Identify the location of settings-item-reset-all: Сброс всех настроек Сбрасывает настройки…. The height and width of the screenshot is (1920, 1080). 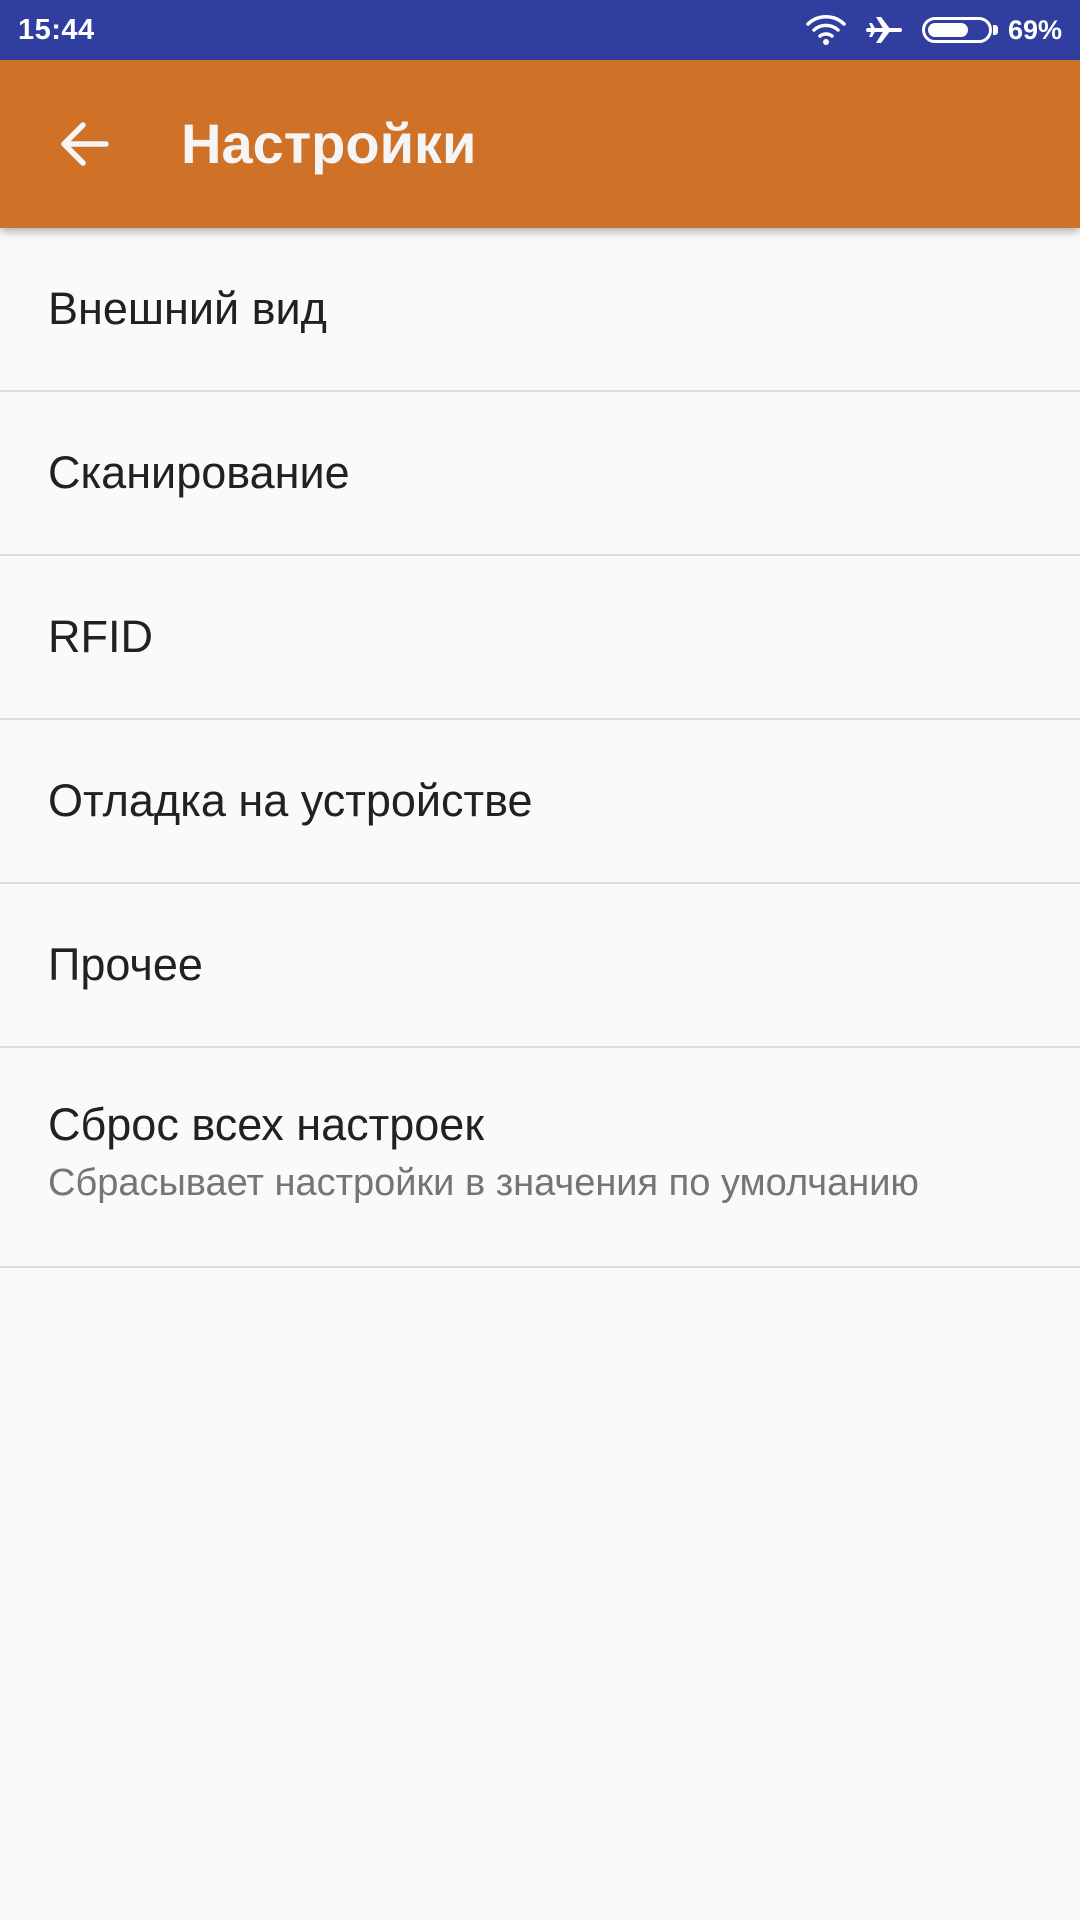
(540, 1158).